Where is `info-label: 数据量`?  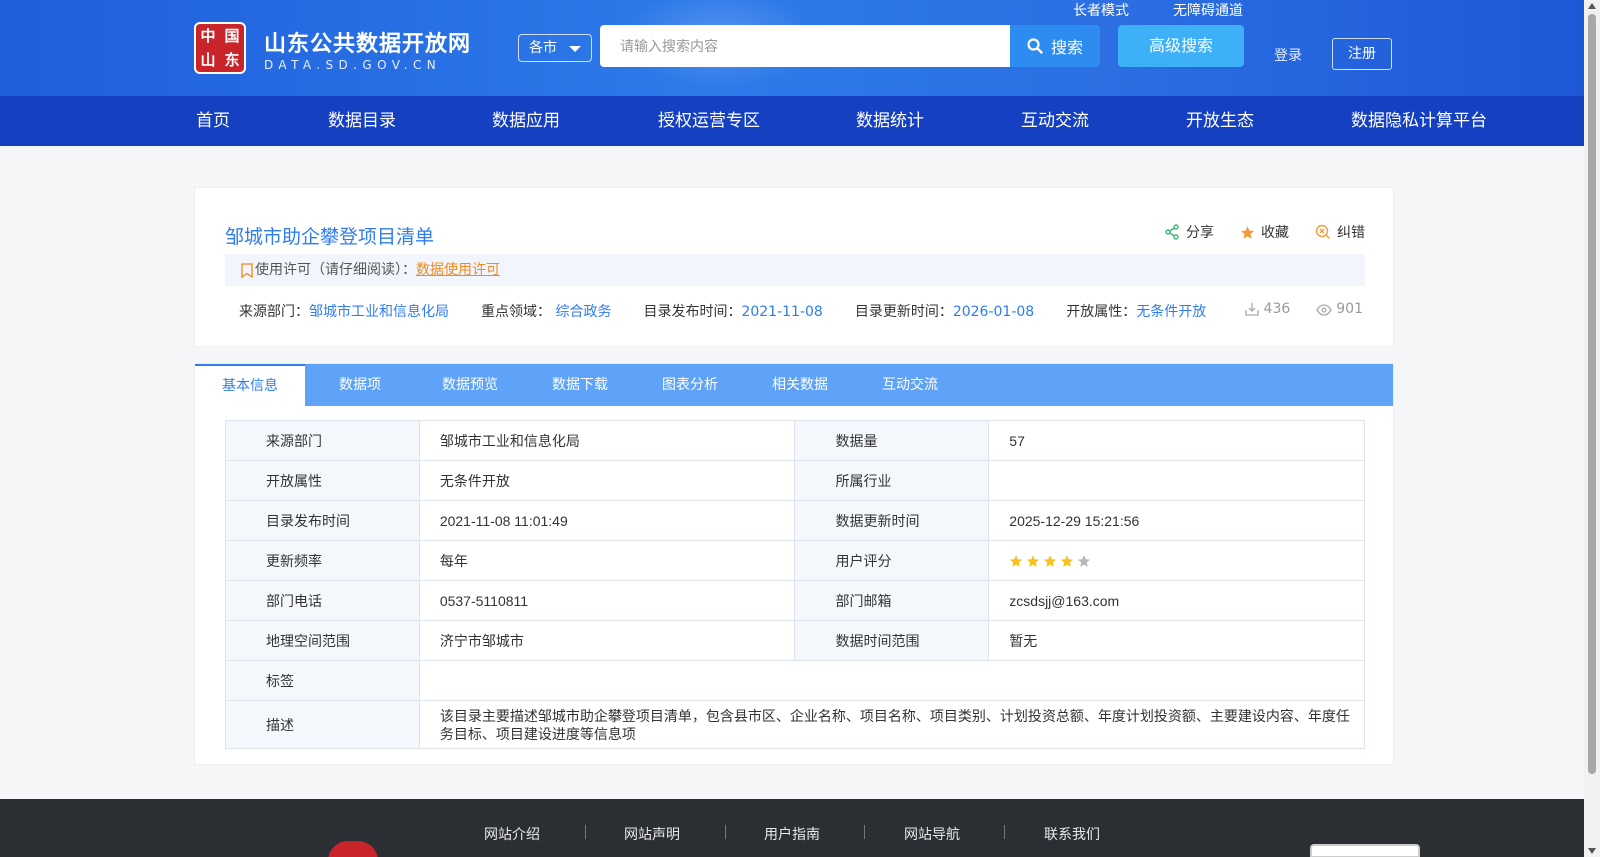
info-label: 数据量 is located at coordinates (892, 440).